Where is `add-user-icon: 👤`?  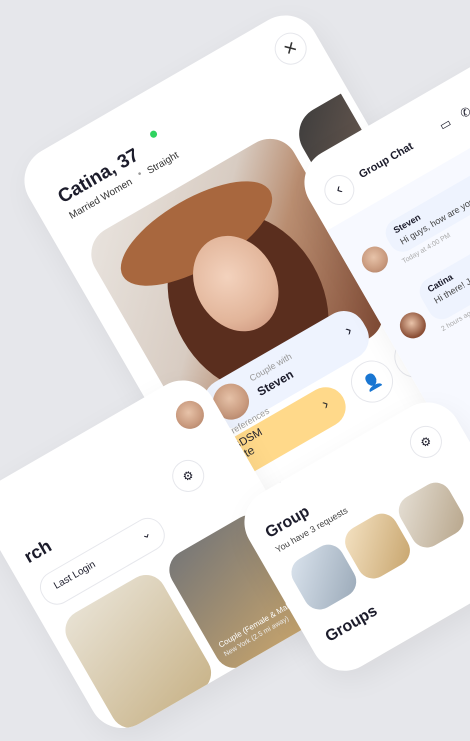 add-user-icon: 👤 is located at coordinates (372, 382).